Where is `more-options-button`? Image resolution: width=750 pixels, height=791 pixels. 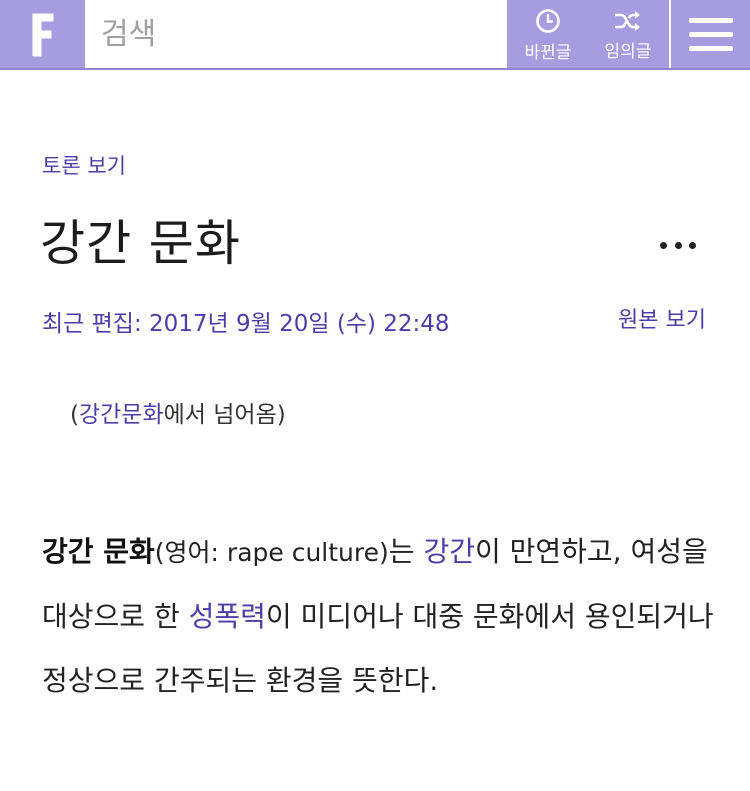 more-options-button is located at coordinates (678, 245).